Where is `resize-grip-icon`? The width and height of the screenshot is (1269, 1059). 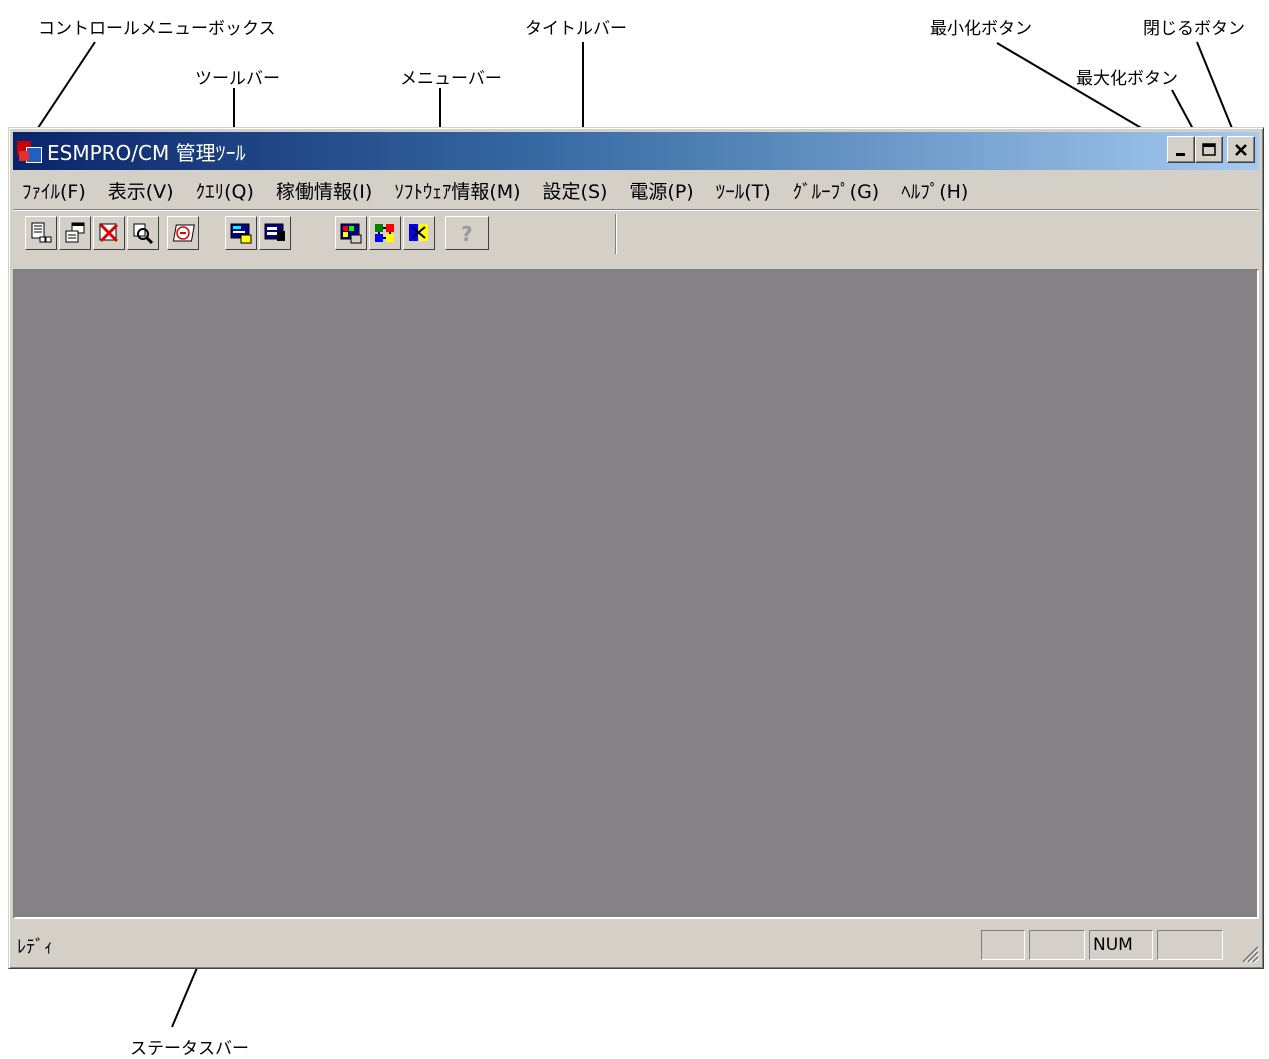
resize-grip-icon is located at coordinates (1248, 952).